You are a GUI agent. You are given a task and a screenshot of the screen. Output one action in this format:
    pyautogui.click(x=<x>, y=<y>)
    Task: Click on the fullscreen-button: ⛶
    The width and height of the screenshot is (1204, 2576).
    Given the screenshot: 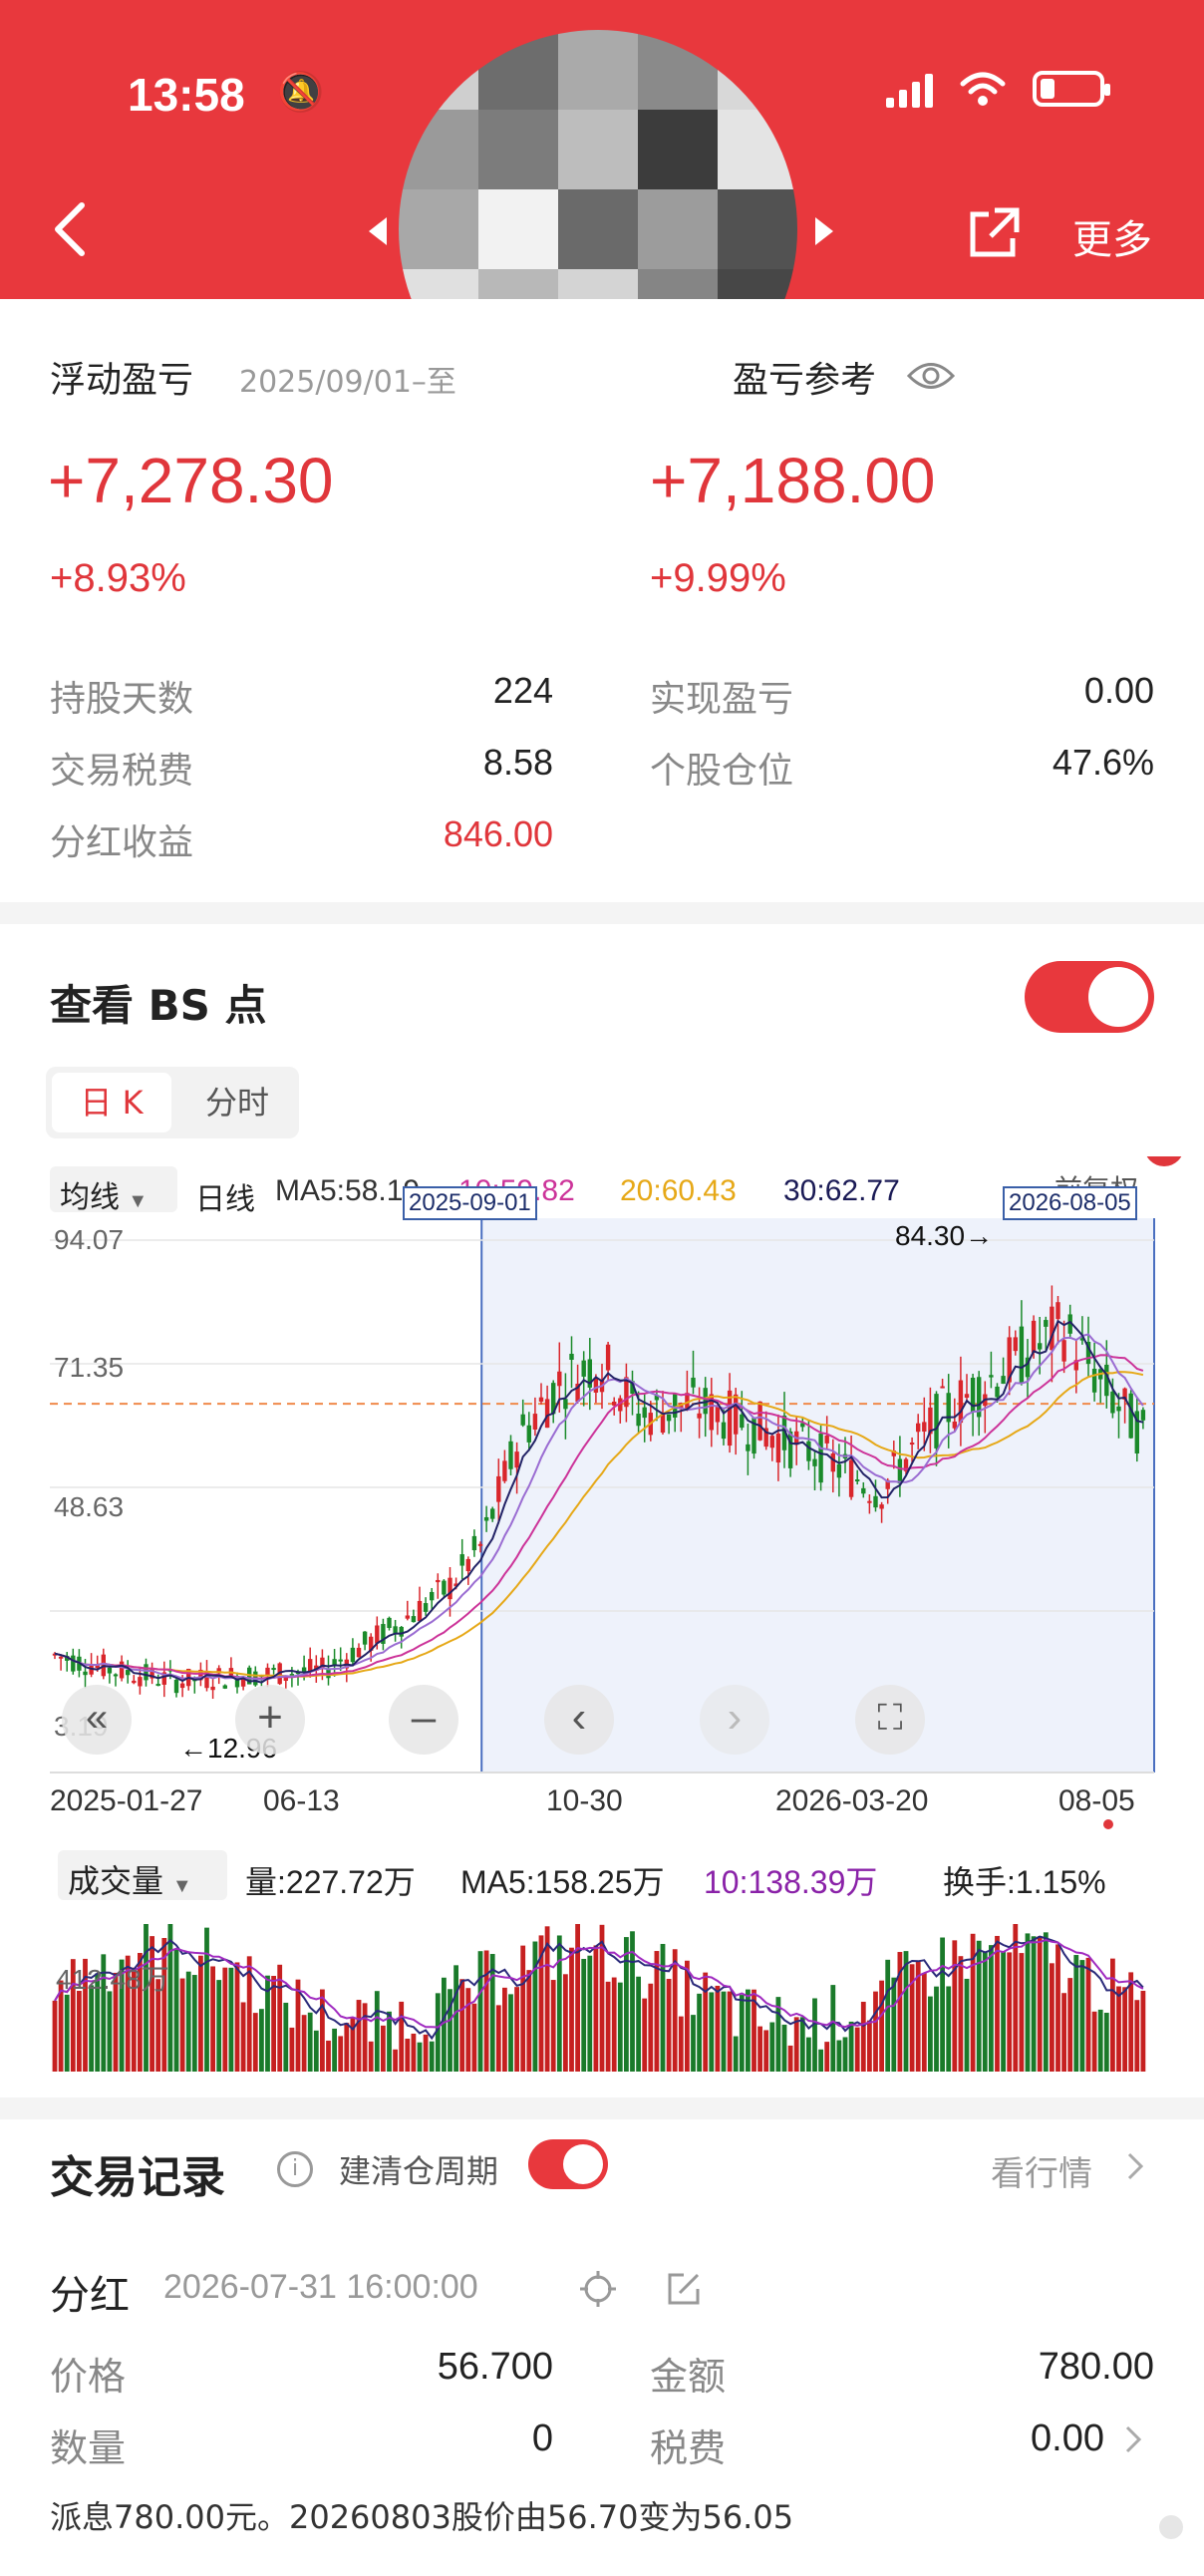 What is the action you would take?
    pyautogui.click(x=890, y=1720)
    